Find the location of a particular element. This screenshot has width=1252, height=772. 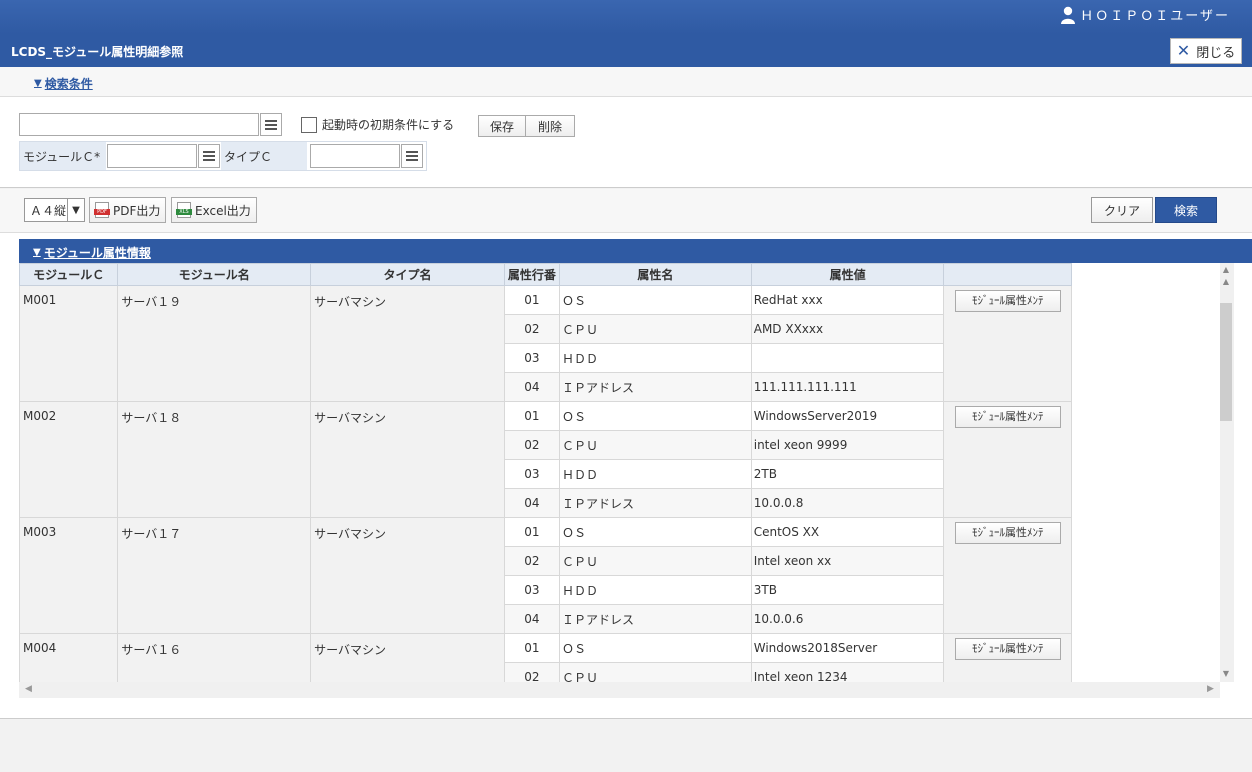

vertical-scrollbar: ▲ ▲ ▼ is located at coordinates (1227, 472).